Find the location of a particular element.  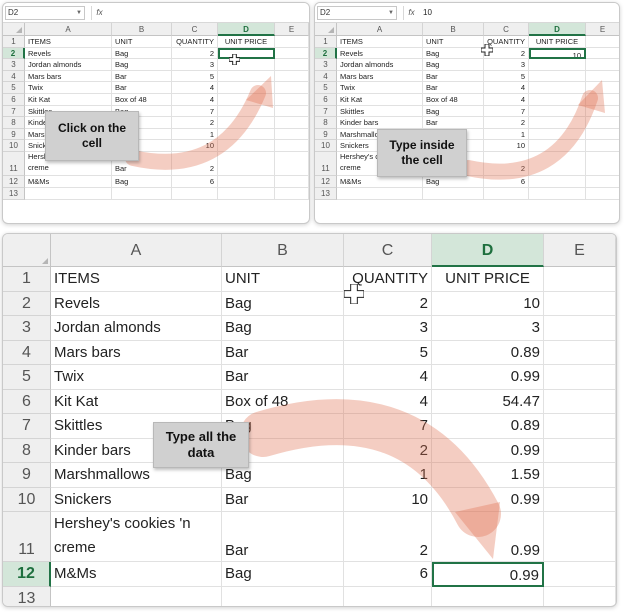

select-all-corner is located at coordinates (14, 29).